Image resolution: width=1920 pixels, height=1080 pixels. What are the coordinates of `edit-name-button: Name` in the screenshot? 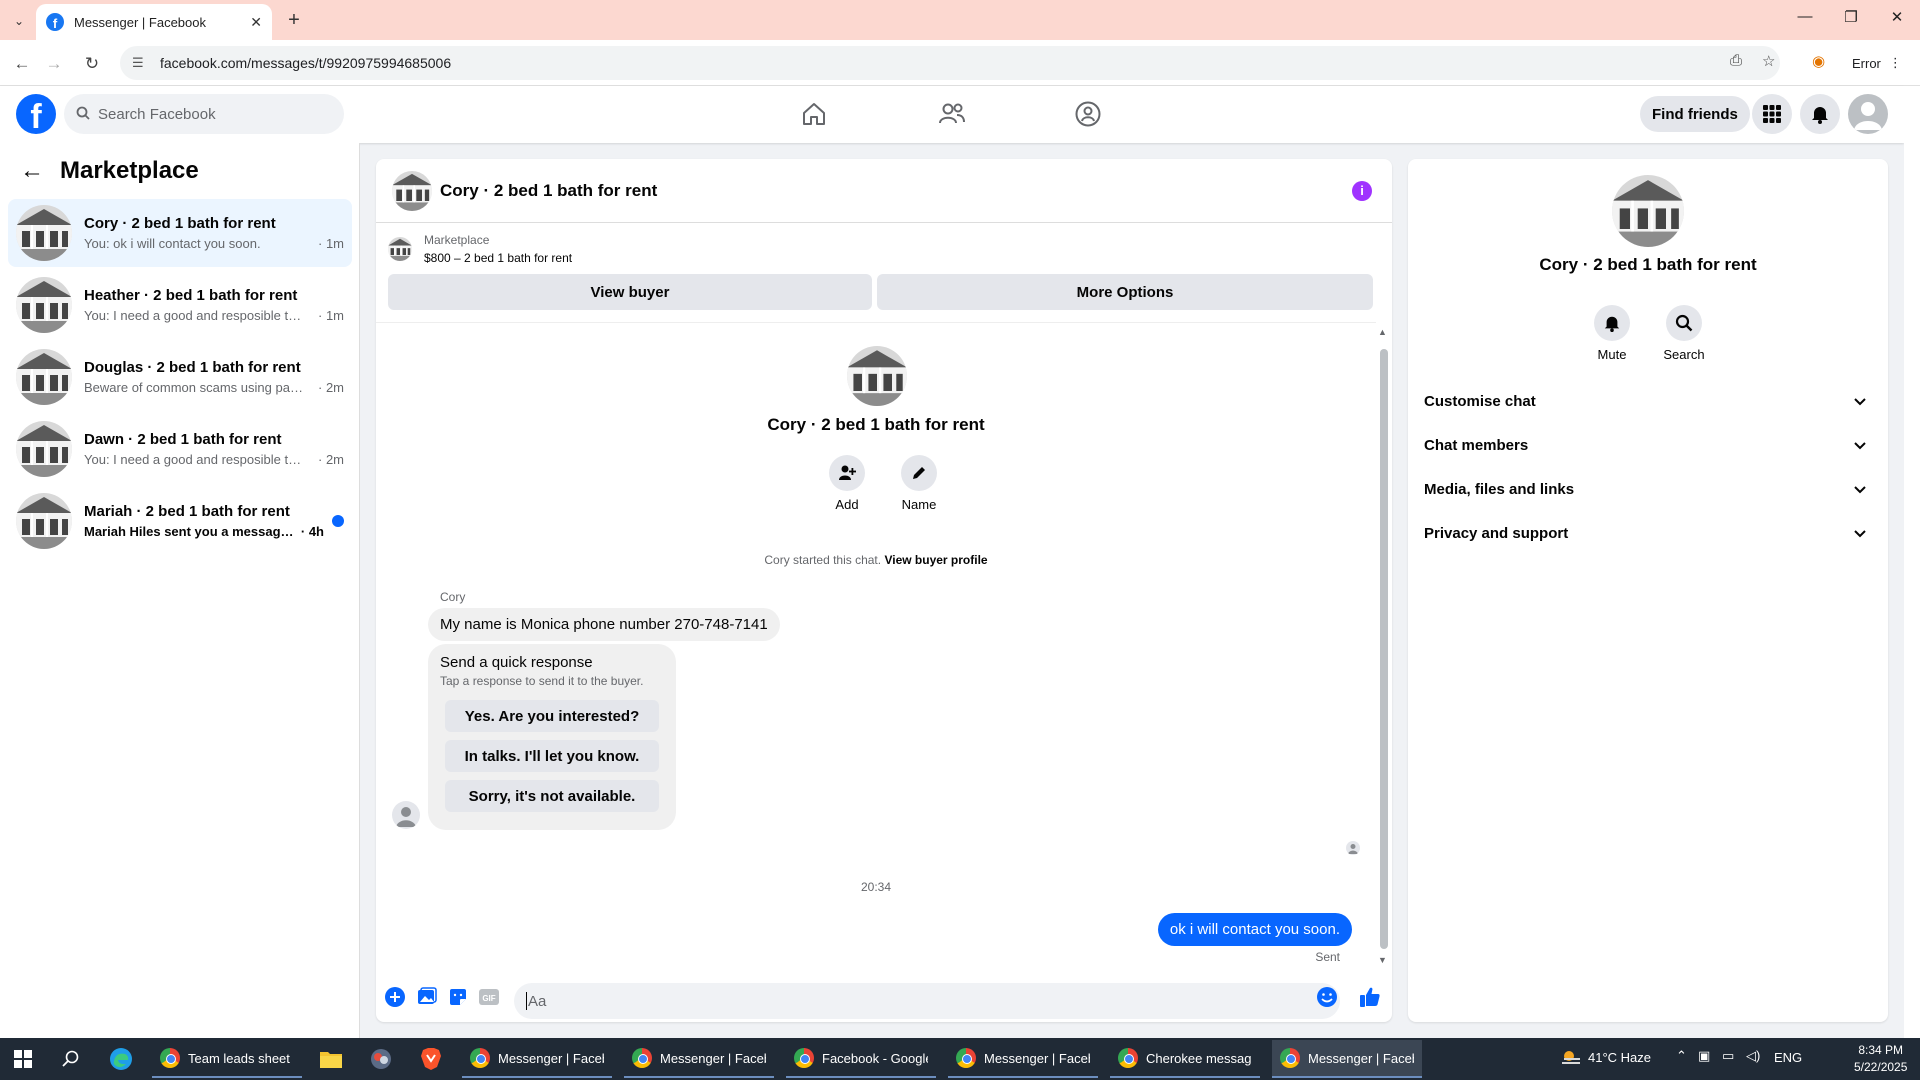 It's located at (919, 483).